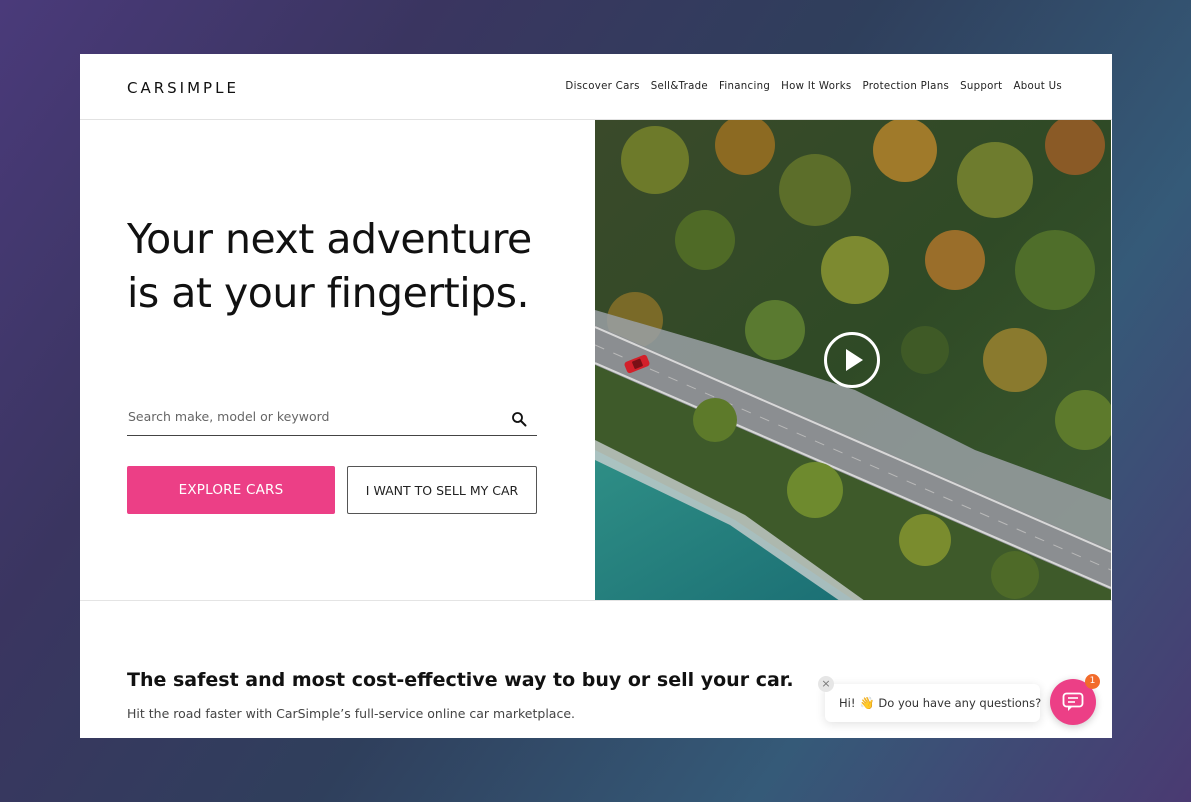  I want to click on play-button, so click(852, 360).